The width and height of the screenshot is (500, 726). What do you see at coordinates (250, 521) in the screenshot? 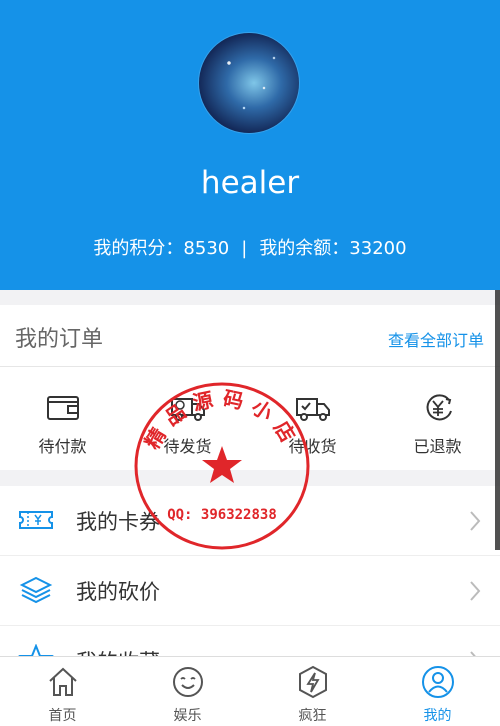
I see `menu-item-coupons: 我的卡券` at bounding box center [250, 521].